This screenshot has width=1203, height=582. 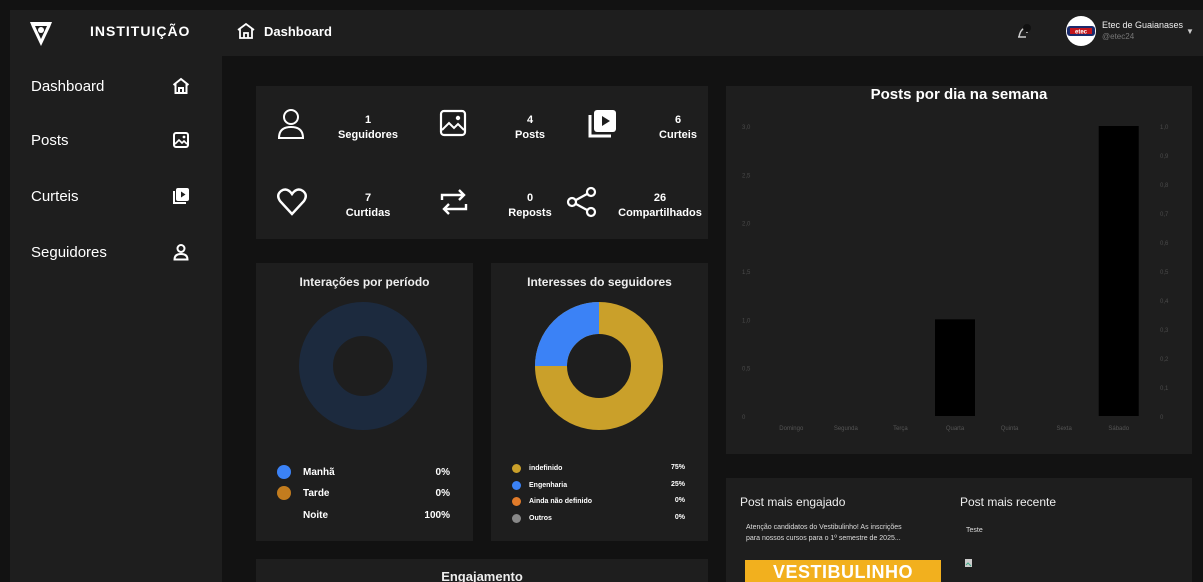 What do you see at coordinates (1164, 389) in the screenshot?
I see `y-tick-right: 0,1` at bounding box center [1164, 389].